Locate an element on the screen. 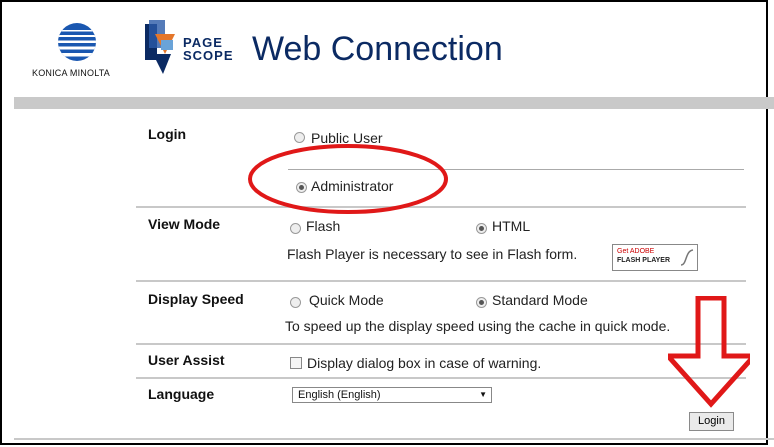  language-label: Language is located at coordinates (181, 394).